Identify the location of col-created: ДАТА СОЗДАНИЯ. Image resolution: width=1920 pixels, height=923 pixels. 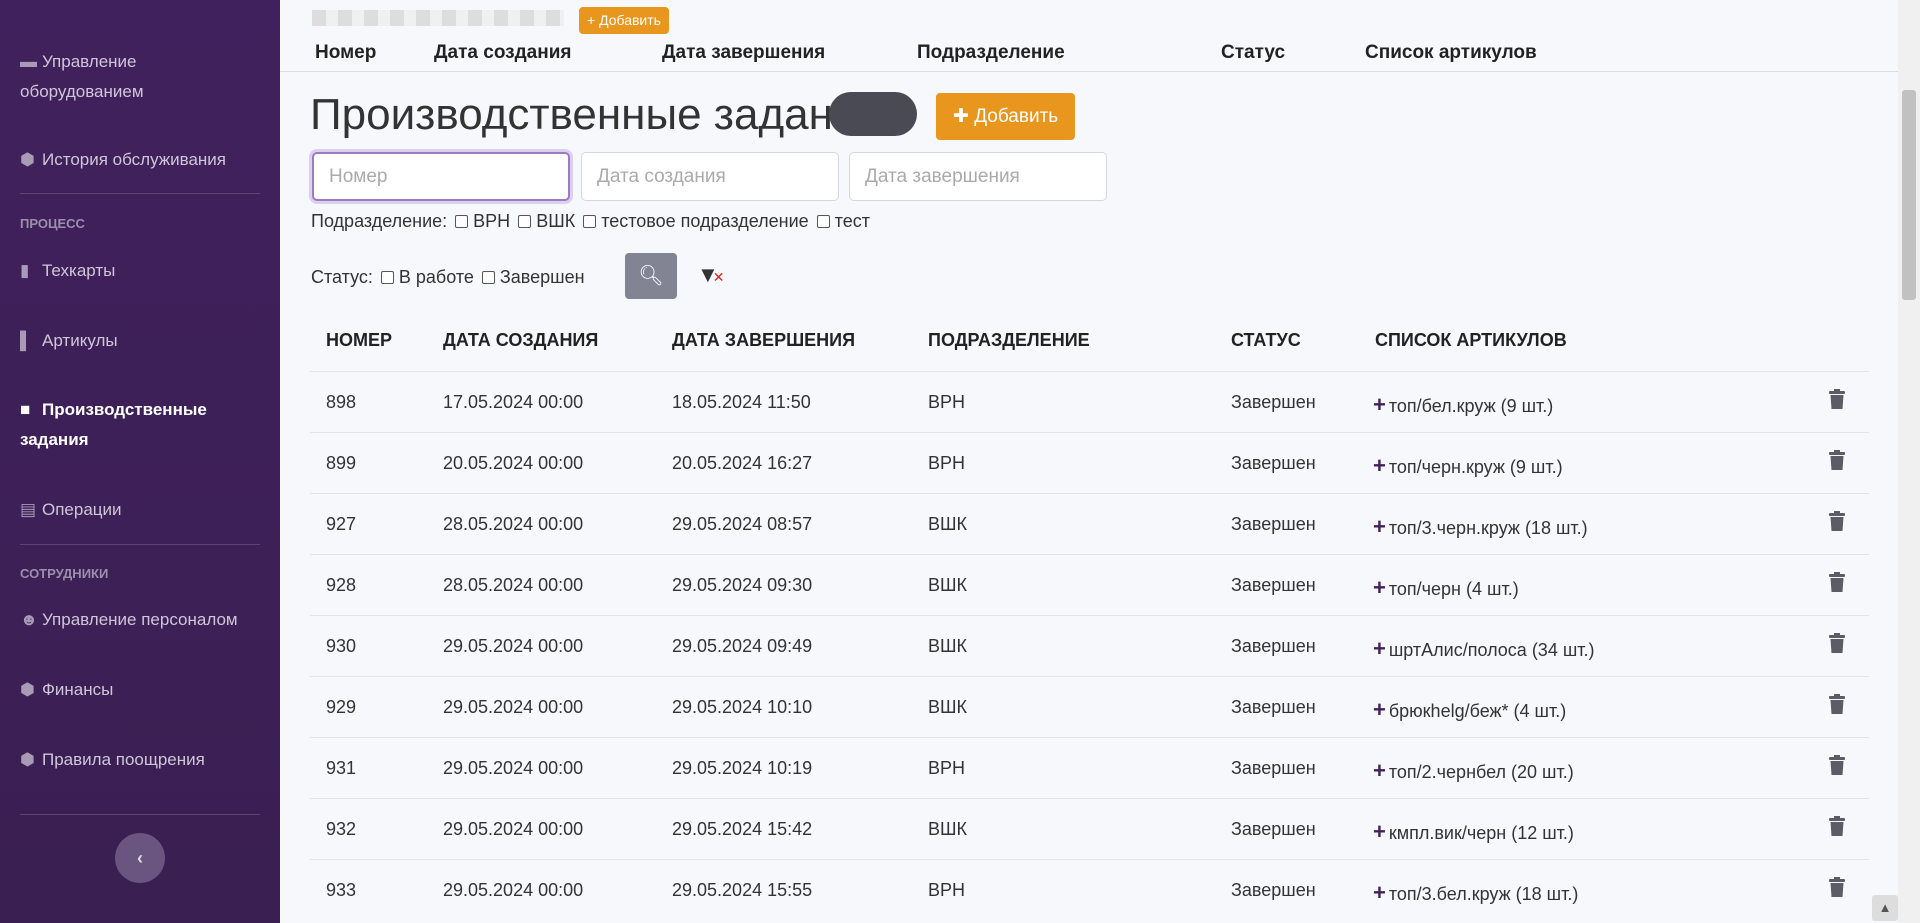
(521, 340).